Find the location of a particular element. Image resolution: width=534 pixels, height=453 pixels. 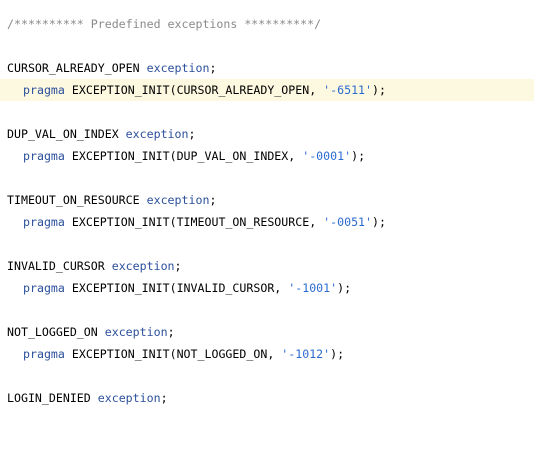

pragma-call: EXCEPTION_INIT(CURSOR_ALREADY_OPEN, is located at coordinates (197, 90).